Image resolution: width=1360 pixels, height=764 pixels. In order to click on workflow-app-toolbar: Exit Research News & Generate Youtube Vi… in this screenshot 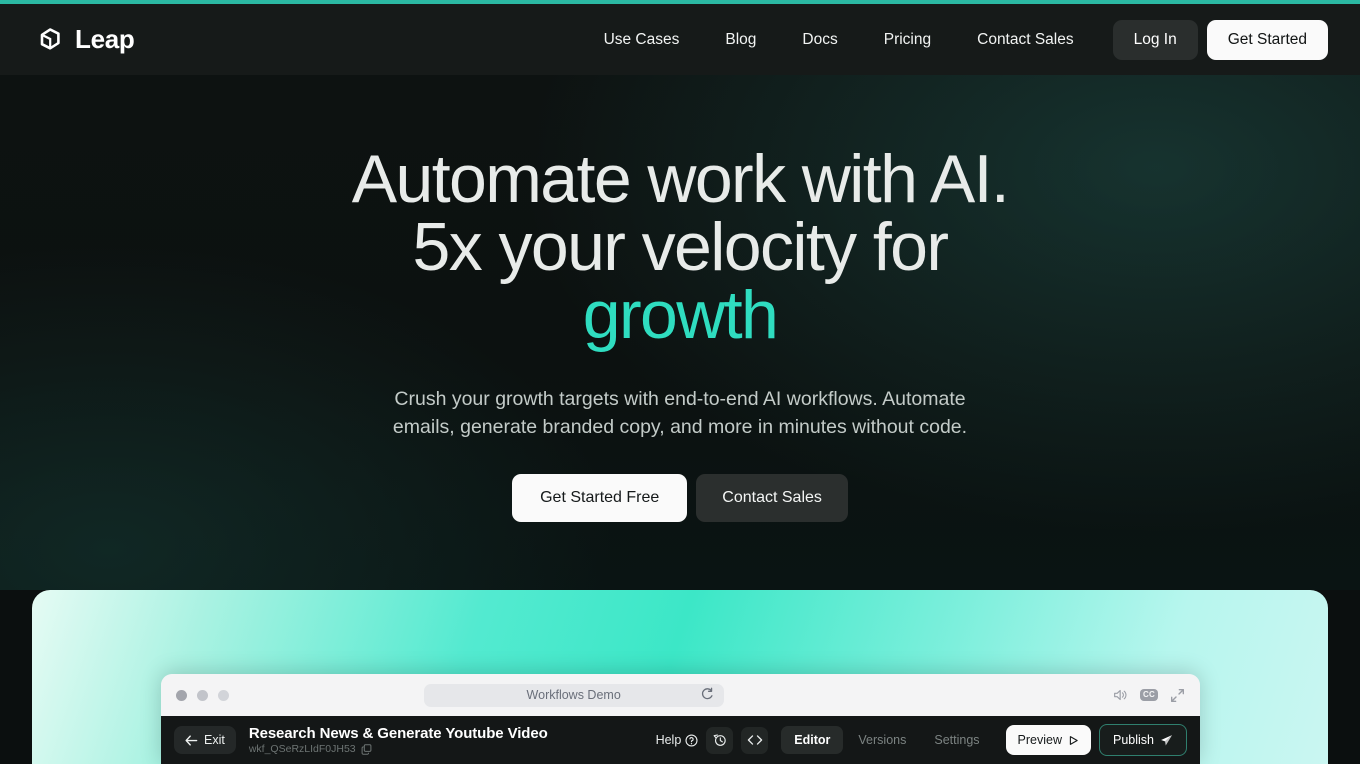, I will do `click(680, 740)`.